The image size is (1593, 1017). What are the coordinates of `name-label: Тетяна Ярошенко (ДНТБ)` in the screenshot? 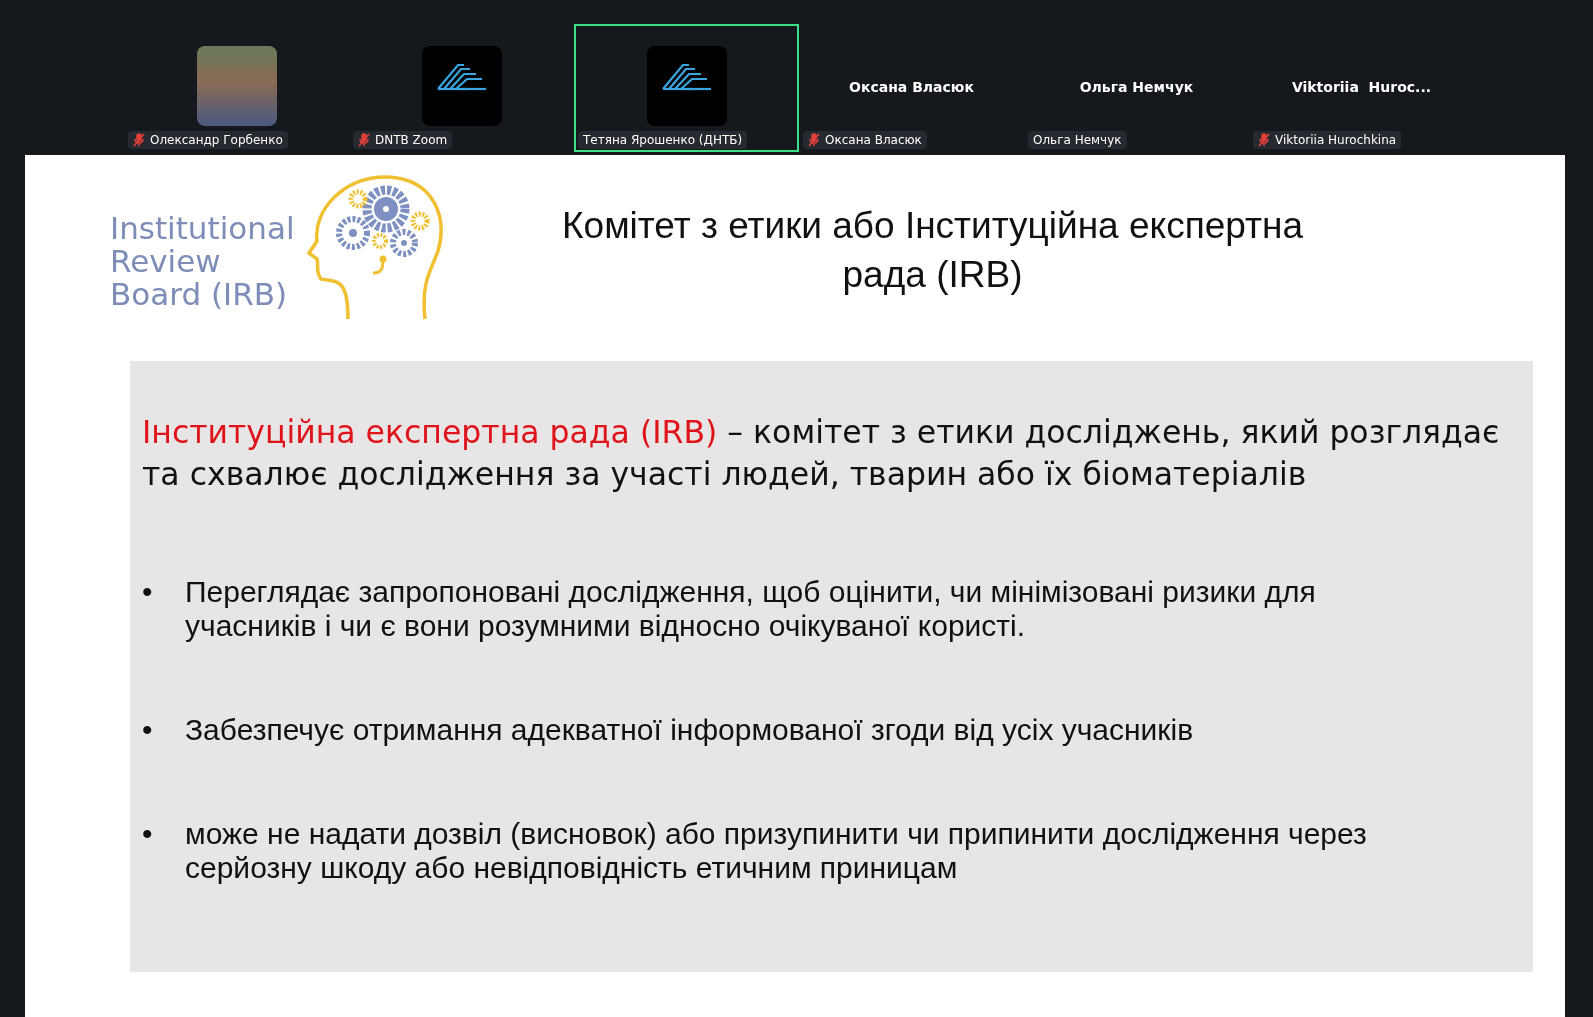 It's located at (663, 140).